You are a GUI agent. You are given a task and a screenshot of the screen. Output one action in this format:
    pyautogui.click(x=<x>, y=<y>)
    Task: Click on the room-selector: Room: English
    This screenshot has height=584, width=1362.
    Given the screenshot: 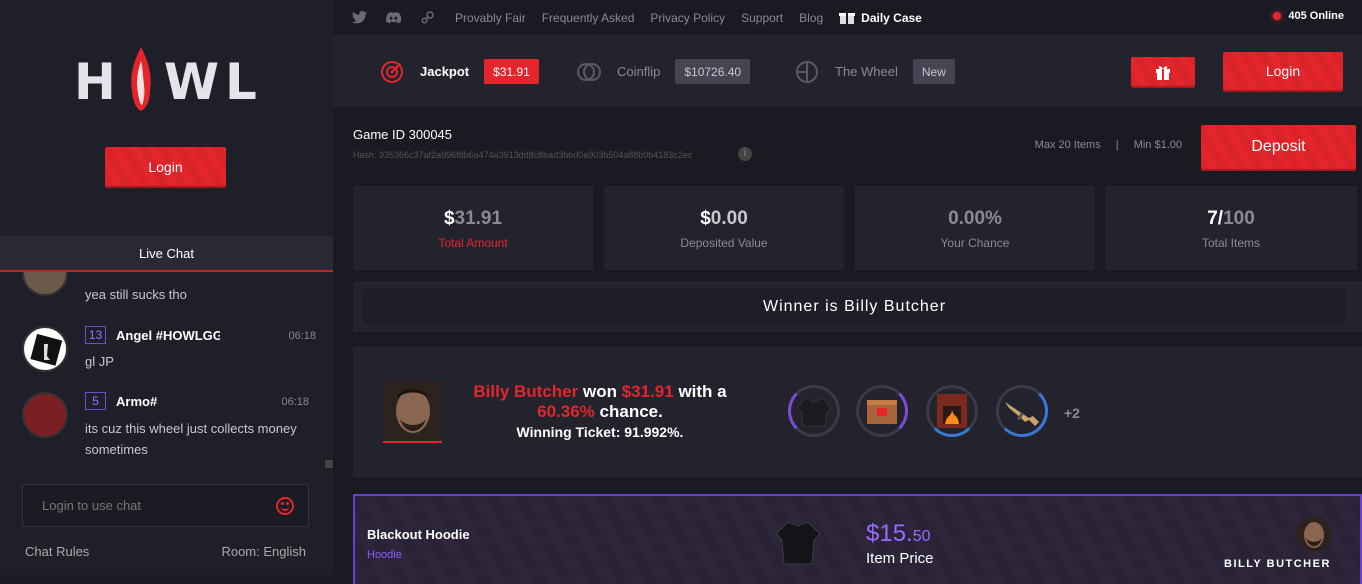 What is the action you would take?
    pyautogui.click(x=263, y=551)
    